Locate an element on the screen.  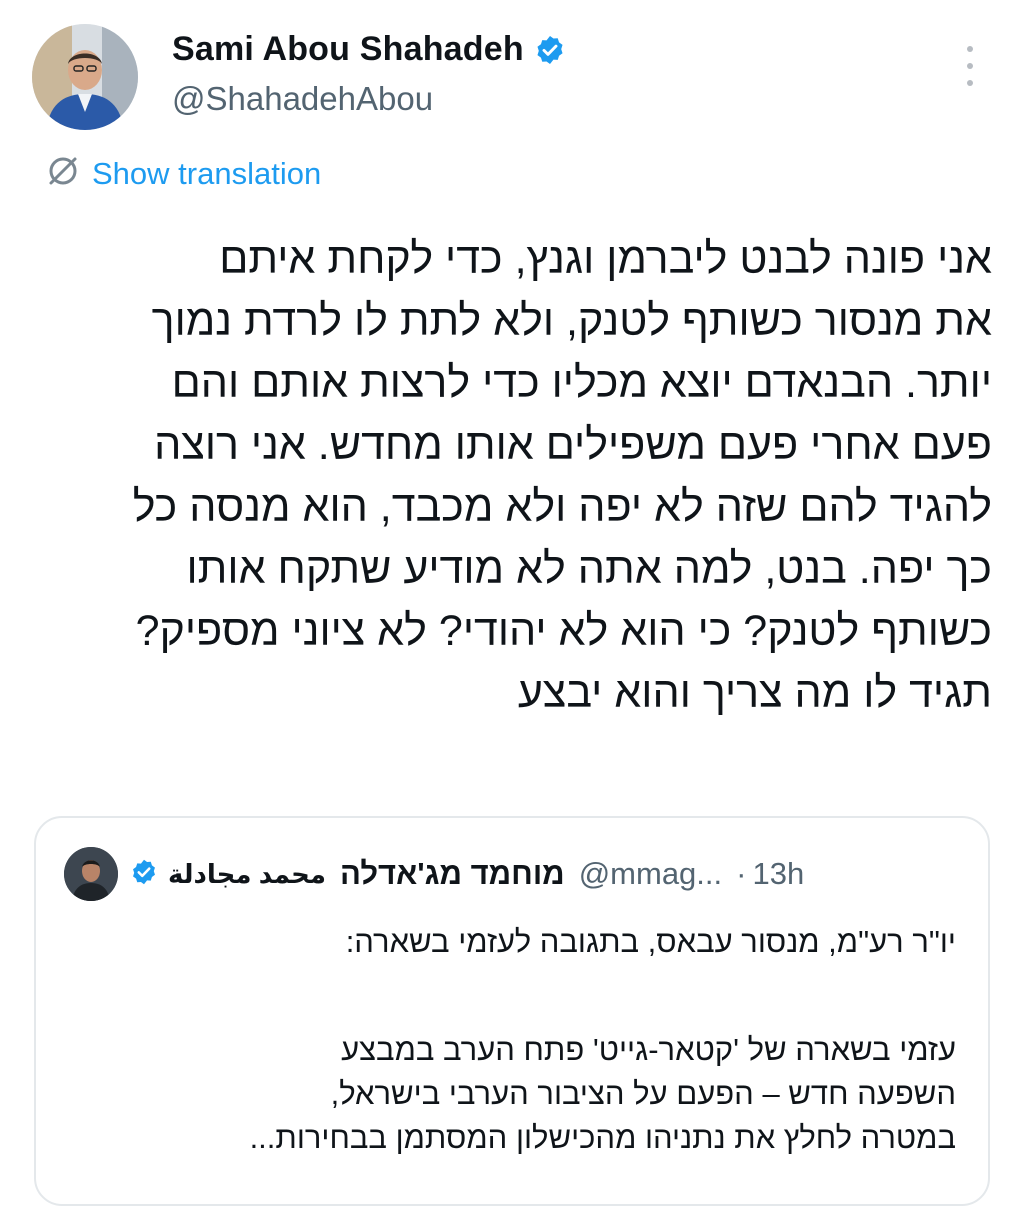
tweet-text-line: תגיד לו מה צריך והוא יבצע is located at coordinates (754, 693).